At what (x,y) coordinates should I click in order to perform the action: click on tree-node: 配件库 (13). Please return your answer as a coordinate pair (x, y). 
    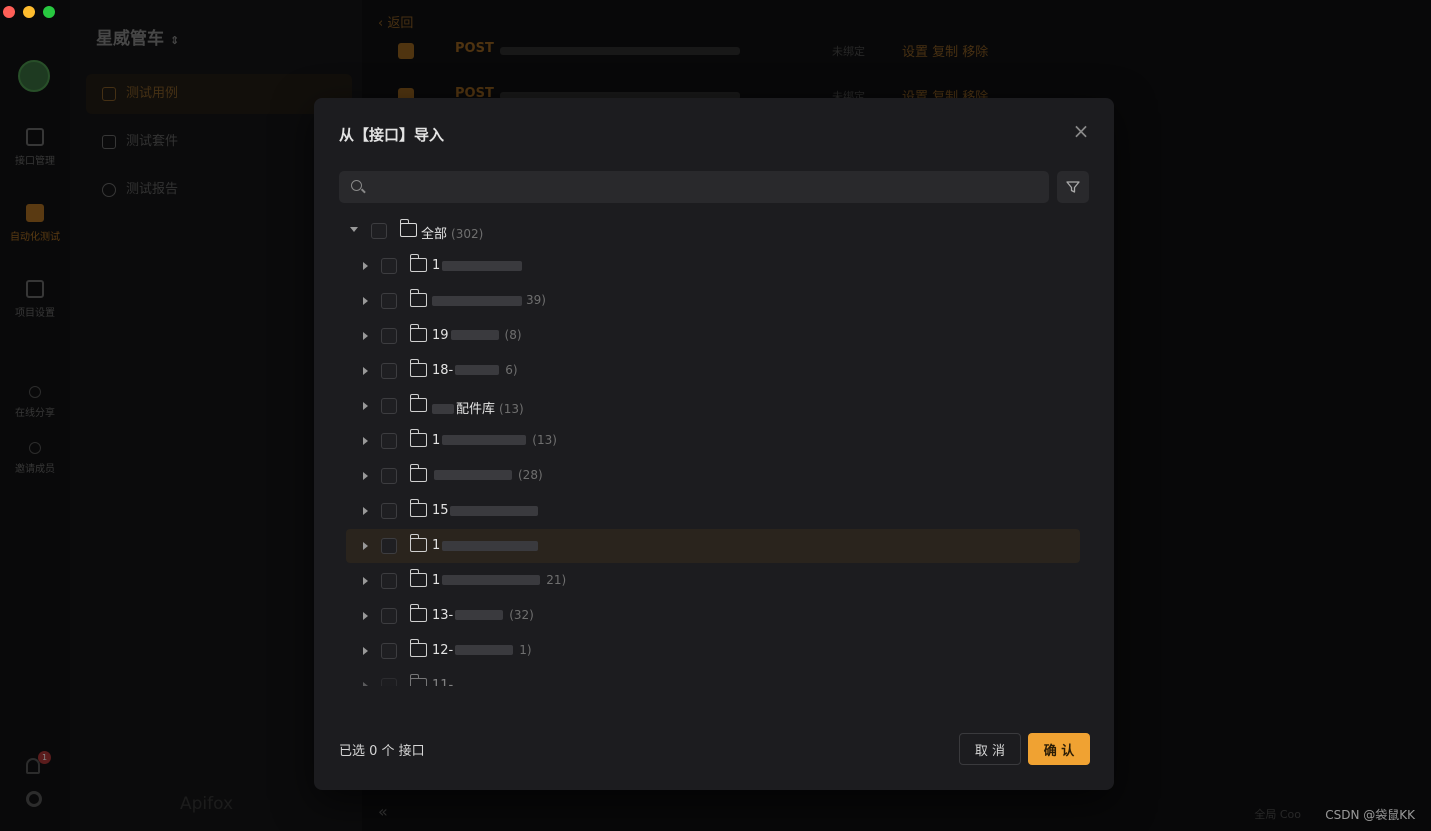
    Looking at the image, I should click on (713, 406).